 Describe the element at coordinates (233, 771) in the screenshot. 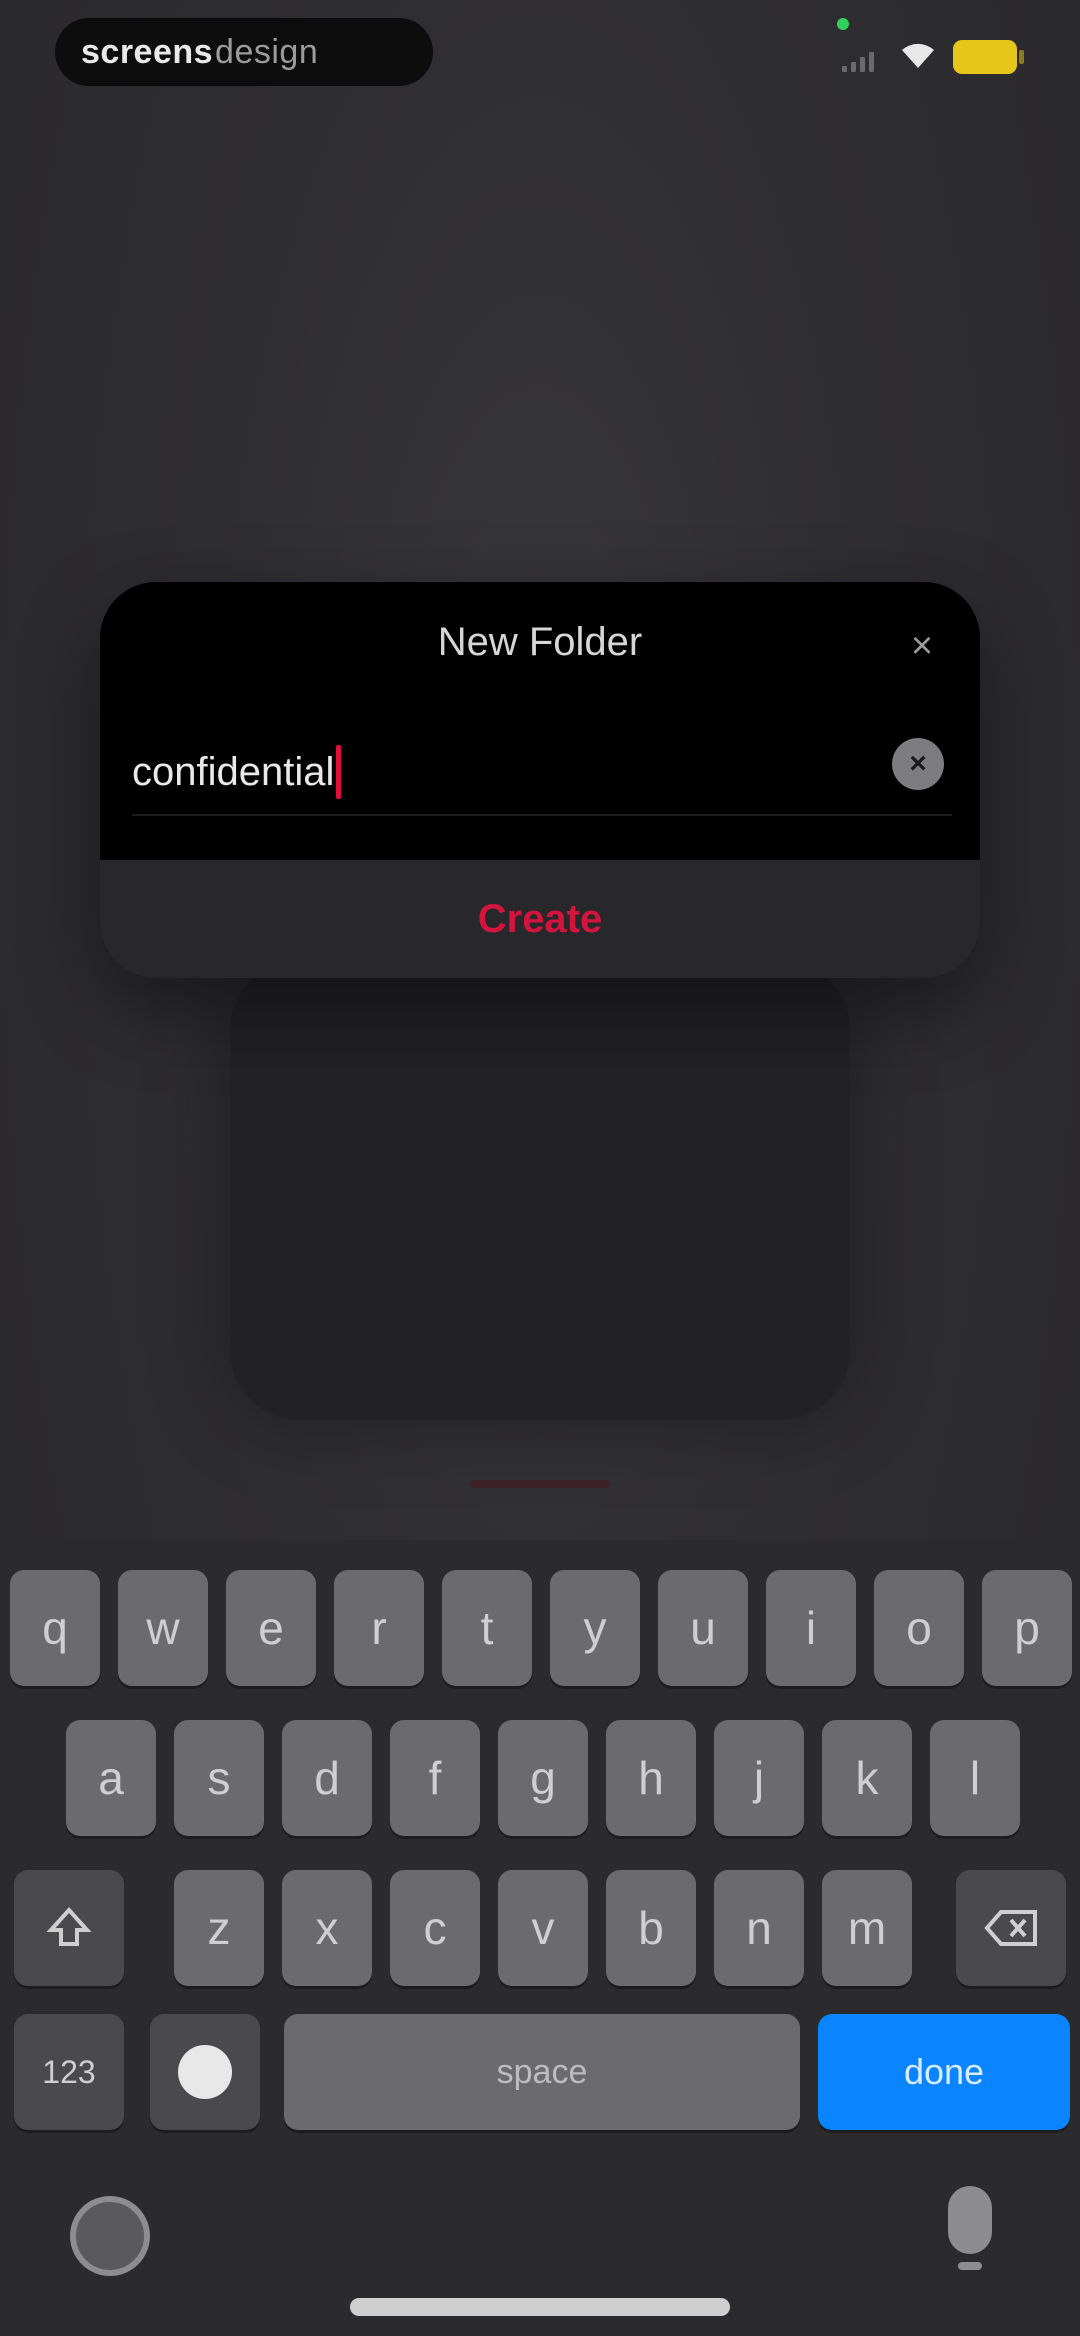

I see `folder-name-value: confidential` at that location.